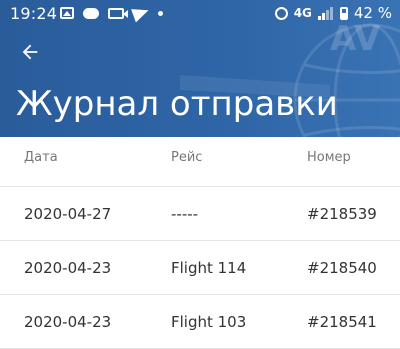 Image resolution: width=400 pixels, height=349 pixels. What do you see at coordinates (342, 322) in the screenshot?
I see `row-number: #218541` at bounding box center [342, 322].